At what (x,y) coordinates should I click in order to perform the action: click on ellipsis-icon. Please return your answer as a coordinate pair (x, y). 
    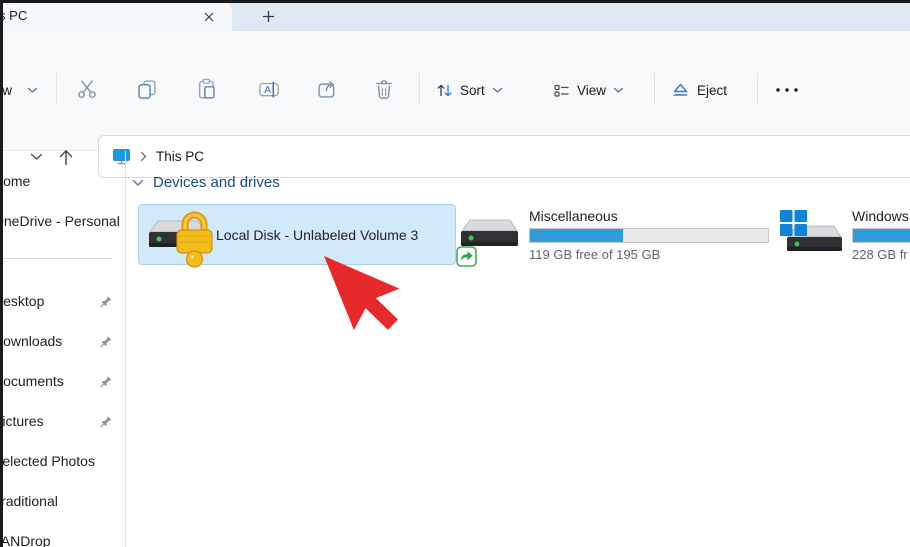
    Looking at the image, I should click on (787, 90).